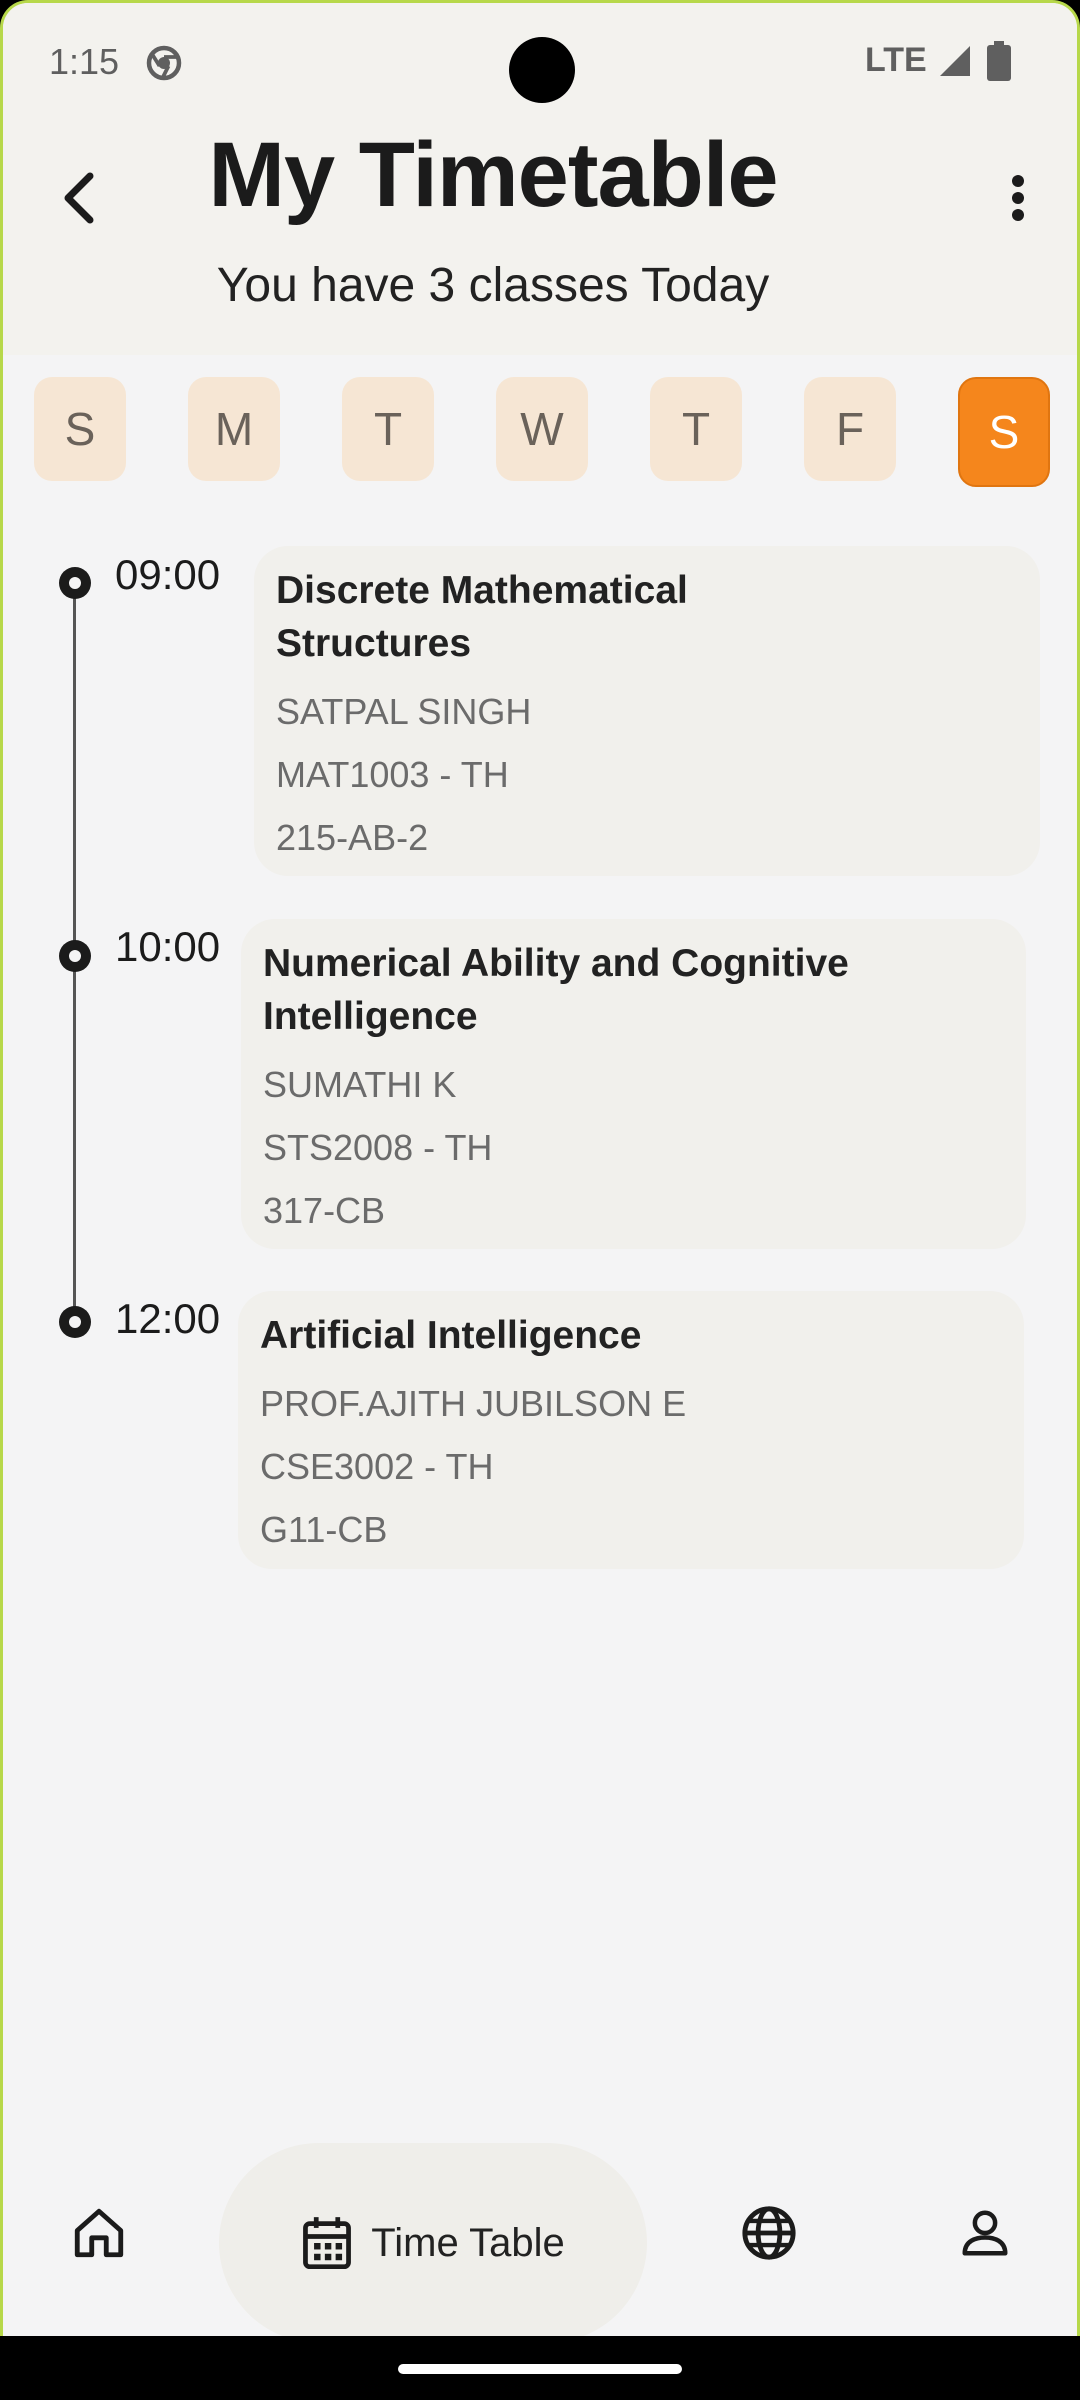 The image size is (1080, 2400). Describe the element at coordinates (324, 1210) in the screenshot. I see `class-room: 317-CB` at that location.